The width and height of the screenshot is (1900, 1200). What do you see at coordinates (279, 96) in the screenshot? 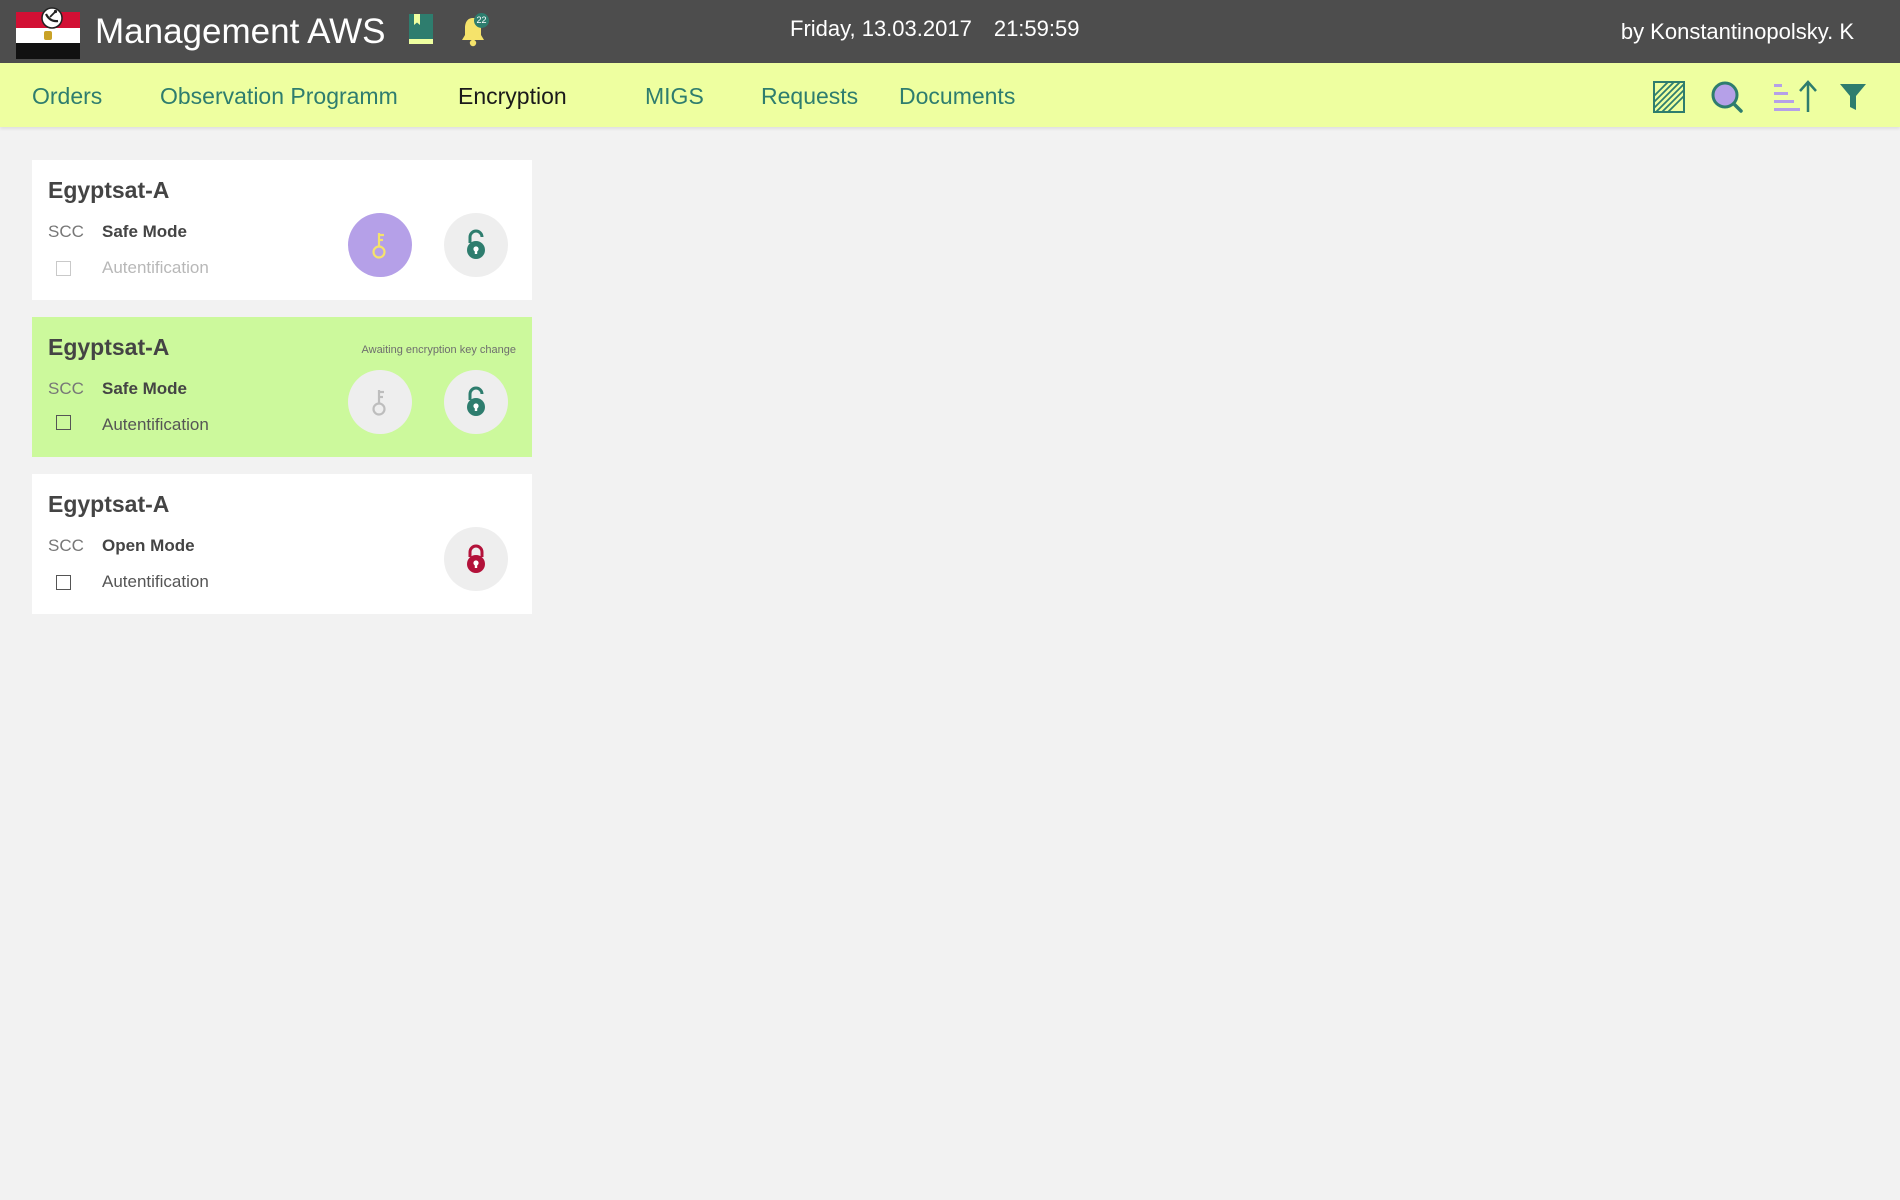
I see `nav-observation-programm: Observation Programm` at bounding box center [279, 96].